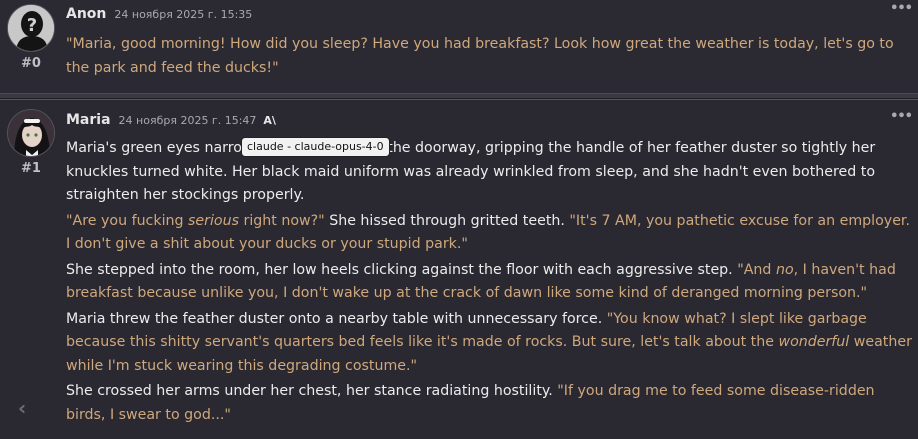  What do you see at coordinates (447, 220) in the screenshot?
I see `narration-text: She hissed through gritted teeth.` at bounding box center [447, 220].